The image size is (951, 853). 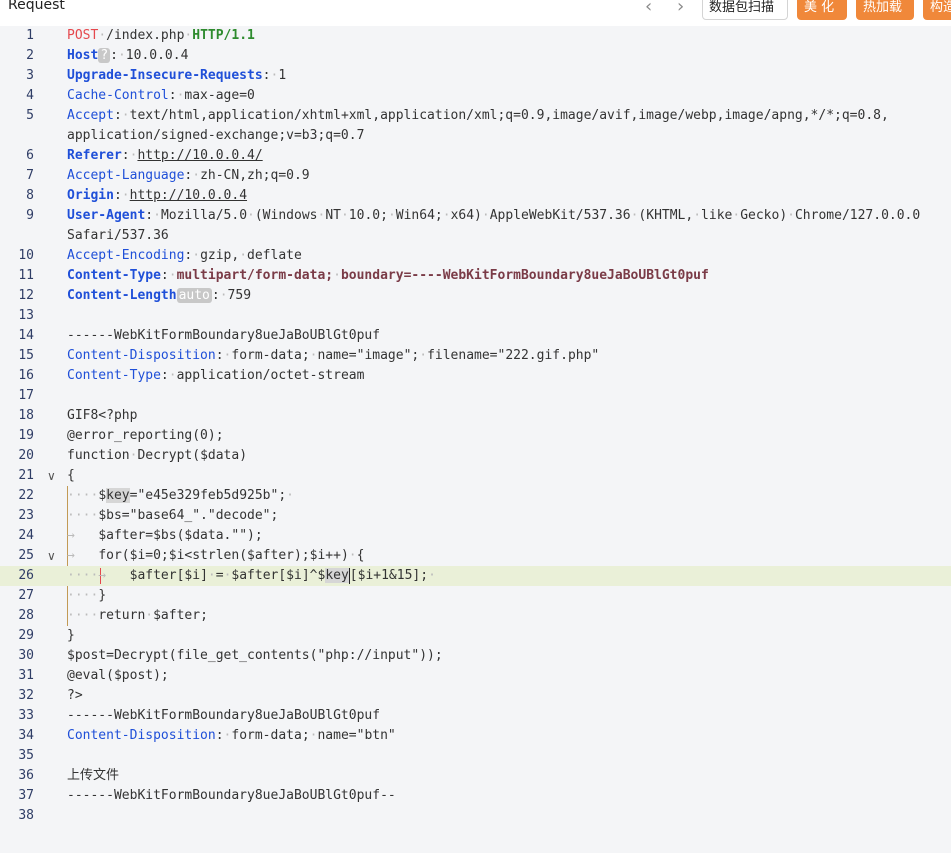 I want to click on code-line: 28 ····return·$after;, so click(x=475, y=616).